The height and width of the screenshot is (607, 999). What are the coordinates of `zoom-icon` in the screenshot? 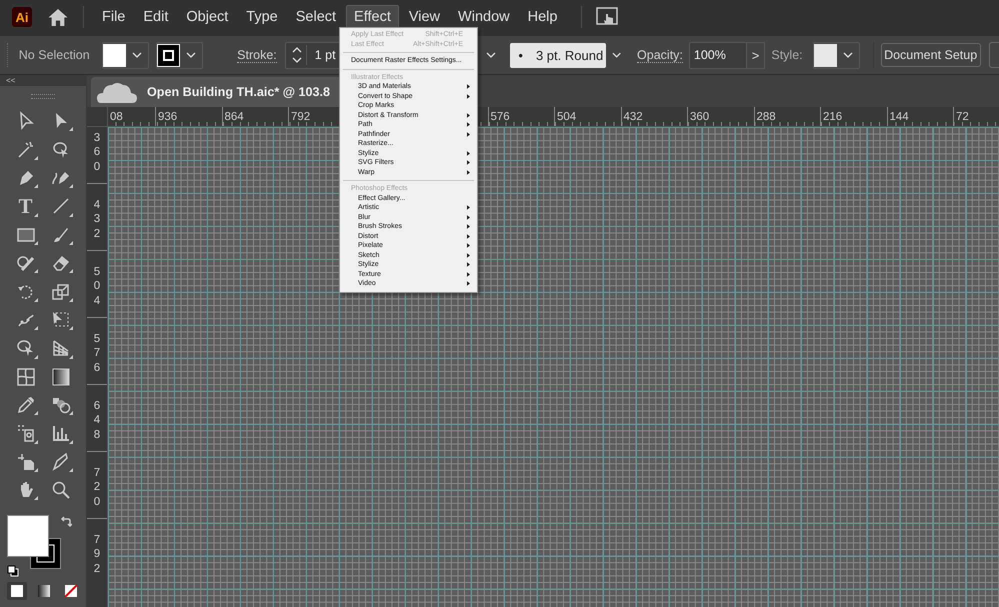 It's located at (60, 490).